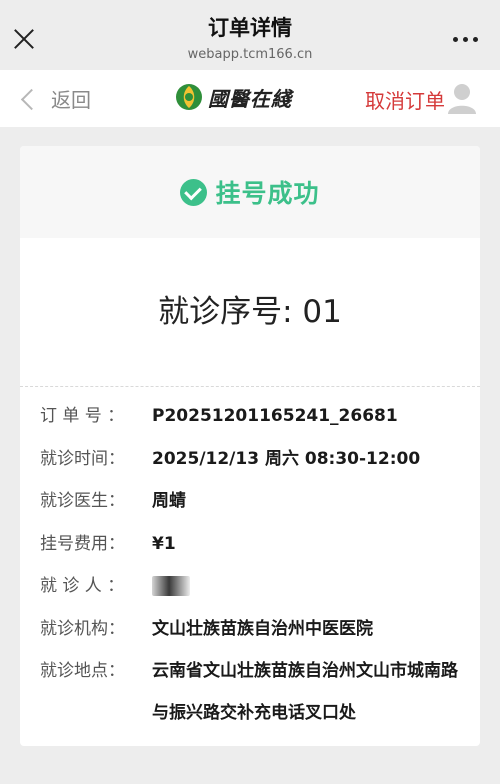 The image size is (500, 784). I want to click on detail-label: 挂号费用：, so click(82, 543).